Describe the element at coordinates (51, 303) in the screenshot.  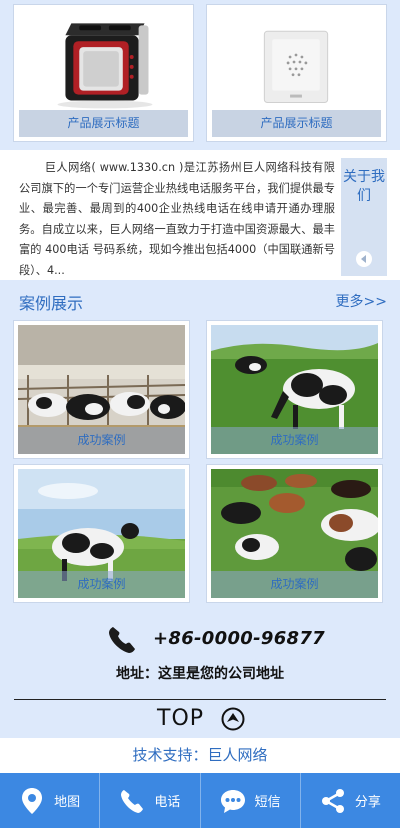
I see `case-section-title: 案例展示` at that location.